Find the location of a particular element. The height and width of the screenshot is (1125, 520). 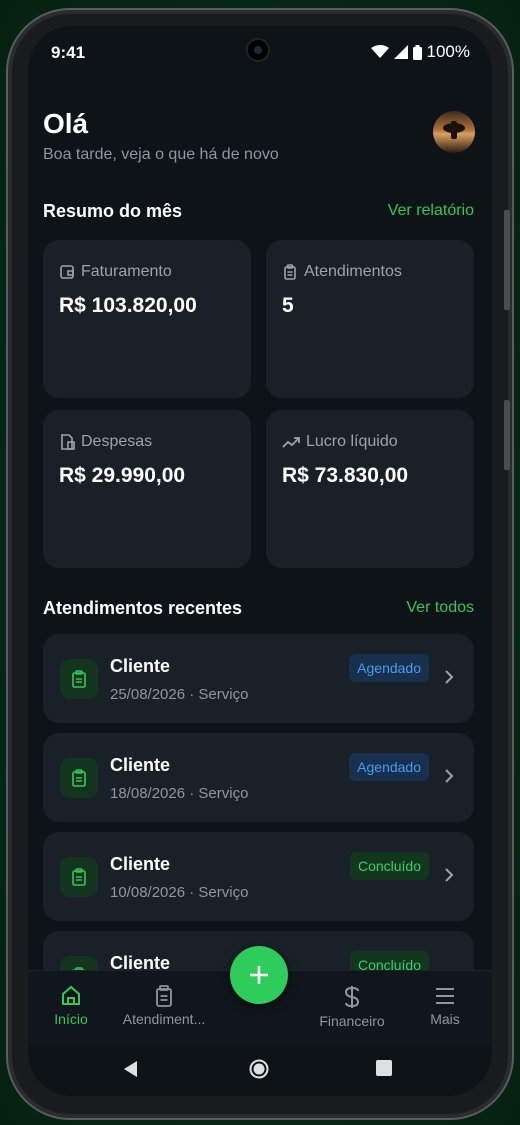

tab-mais: Mais is located at coordinates (443, 1006).